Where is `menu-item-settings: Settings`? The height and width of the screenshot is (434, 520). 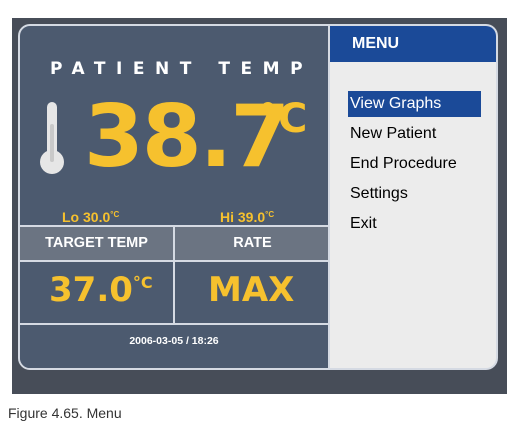
menu-item-settings: Settings is located at coordinates (414, 194).